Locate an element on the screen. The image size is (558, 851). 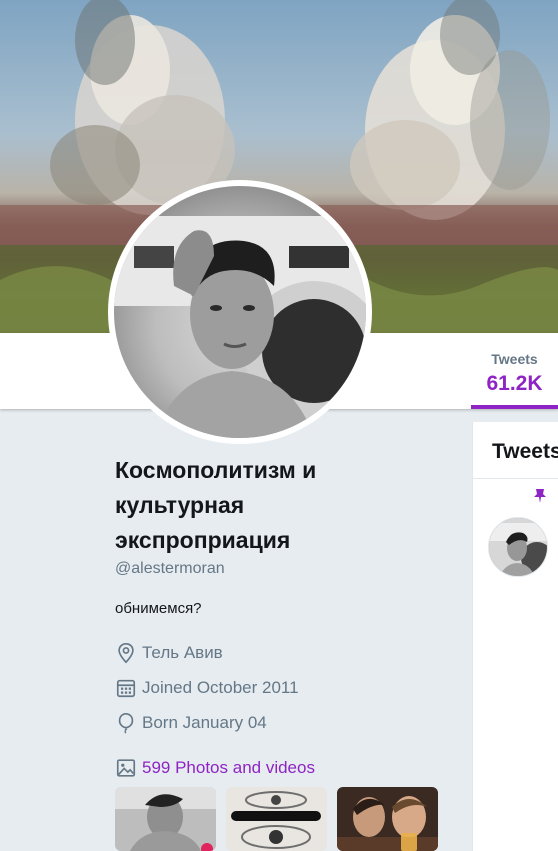
avatar-photo is located at coordinates (240, 312).